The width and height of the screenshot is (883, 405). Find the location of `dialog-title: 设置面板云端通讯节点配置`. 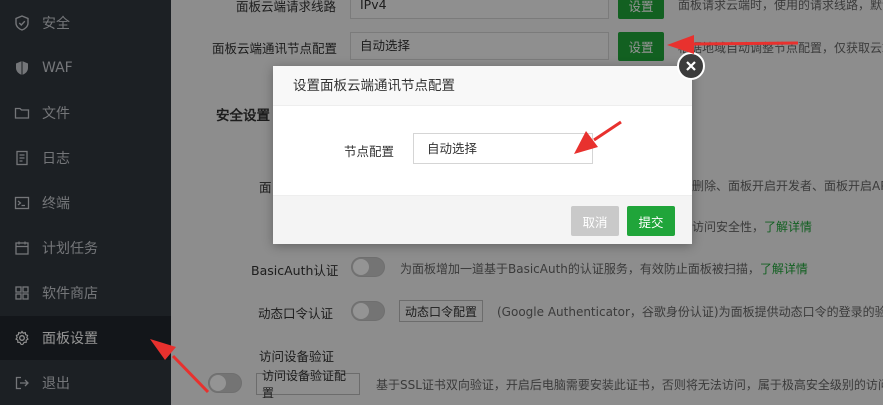

dialog-title: 设置面板云端通讯节点配置 is located at coordinates (482, 86).